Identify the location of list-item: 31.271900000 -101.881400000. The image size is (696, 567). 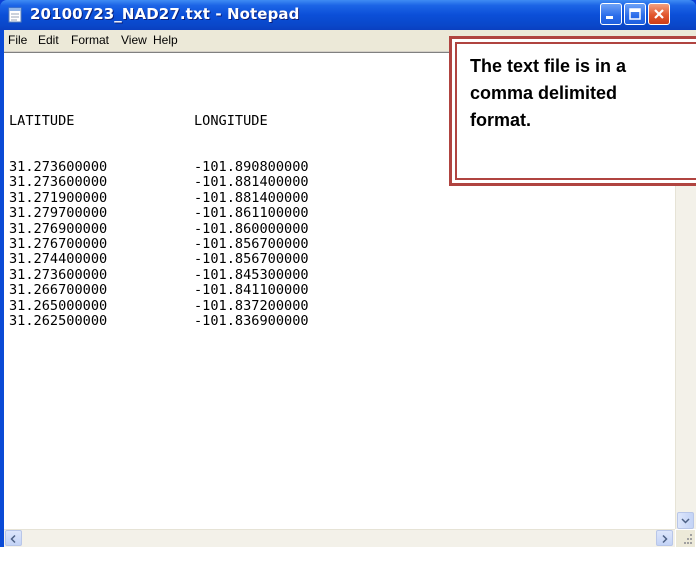
(289, 197).